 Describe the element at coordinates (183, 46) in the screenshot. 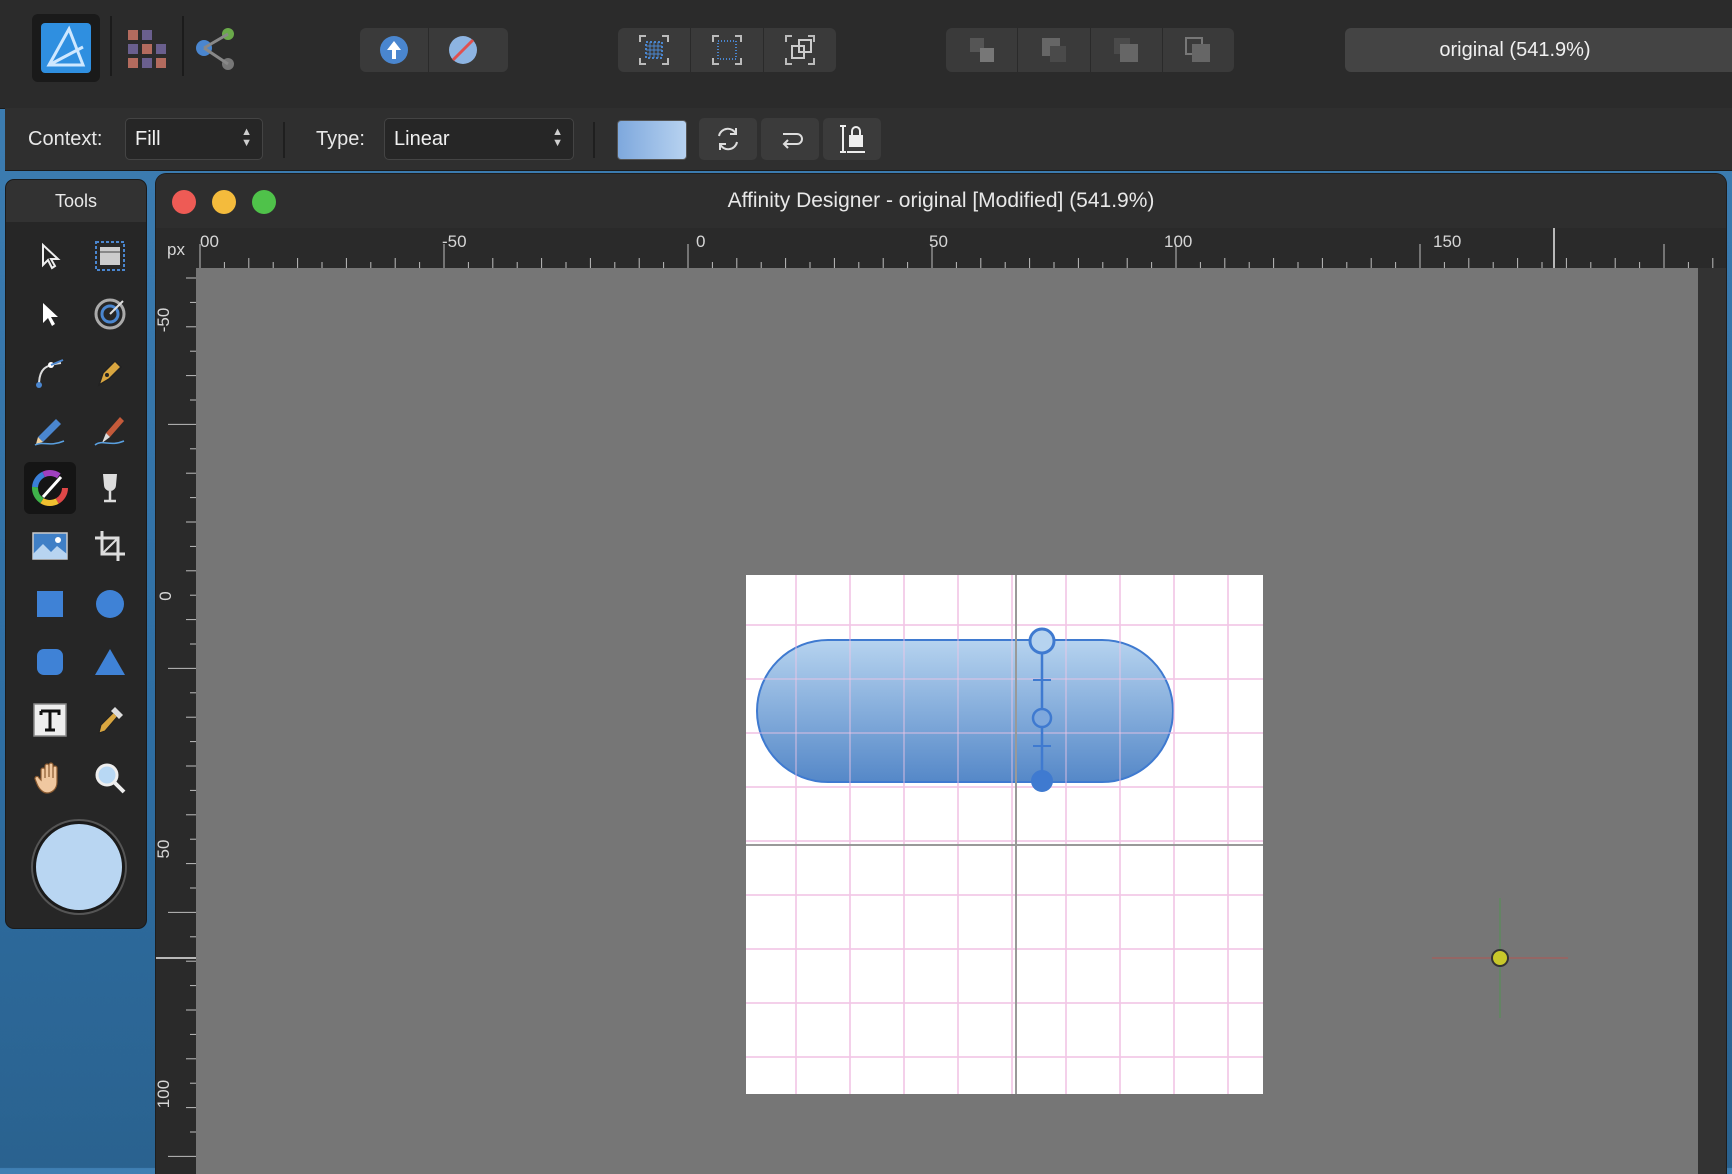

I see `toolbar-divider` at that location.